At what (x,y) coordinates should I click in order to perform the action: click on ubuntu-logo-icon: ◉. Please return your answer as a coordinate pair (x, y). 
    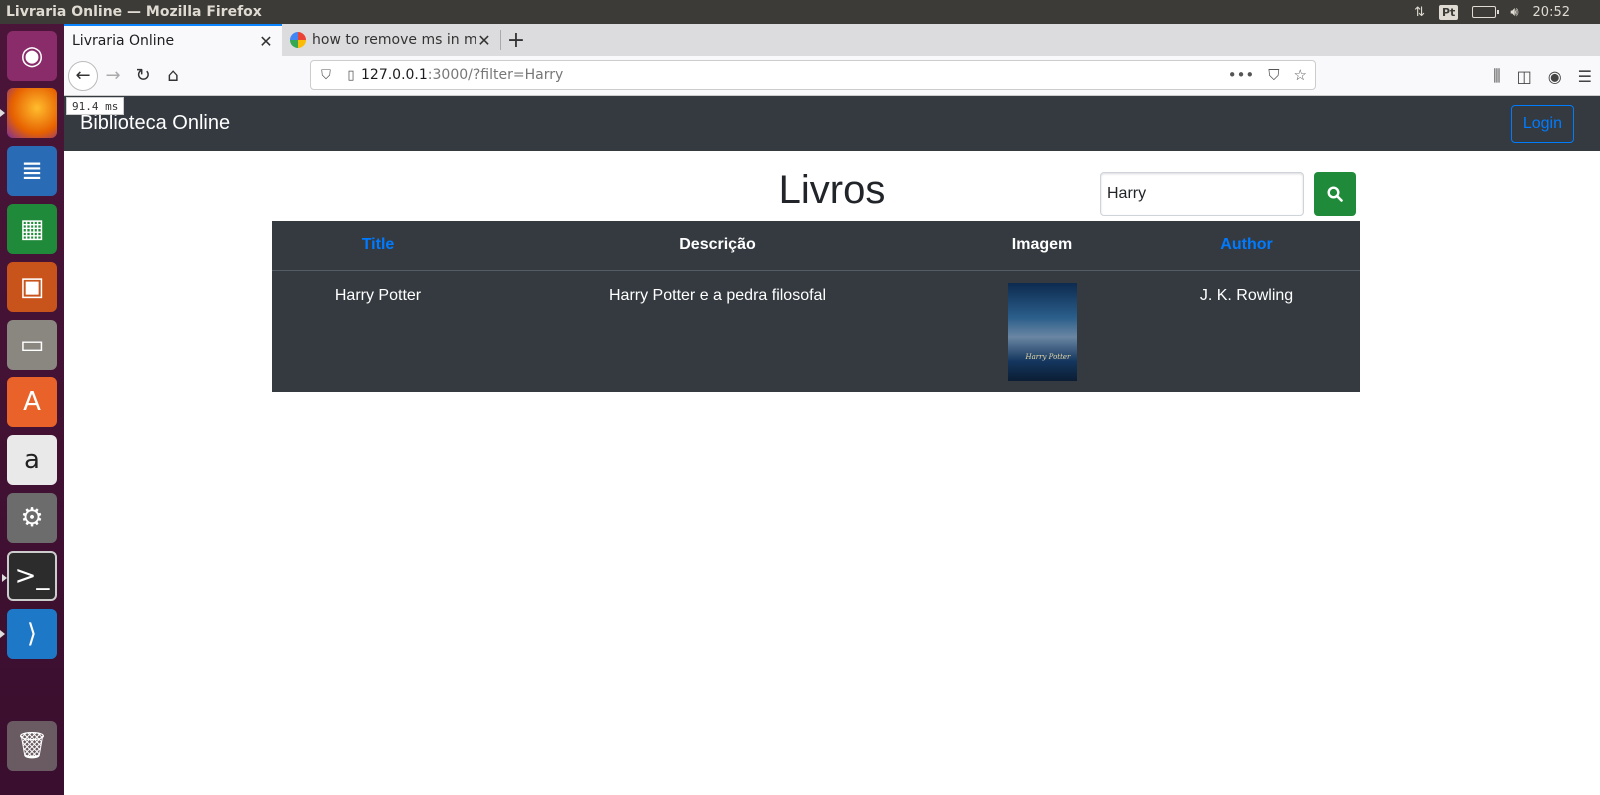
    Looking at the image, I should click on (32, 56).